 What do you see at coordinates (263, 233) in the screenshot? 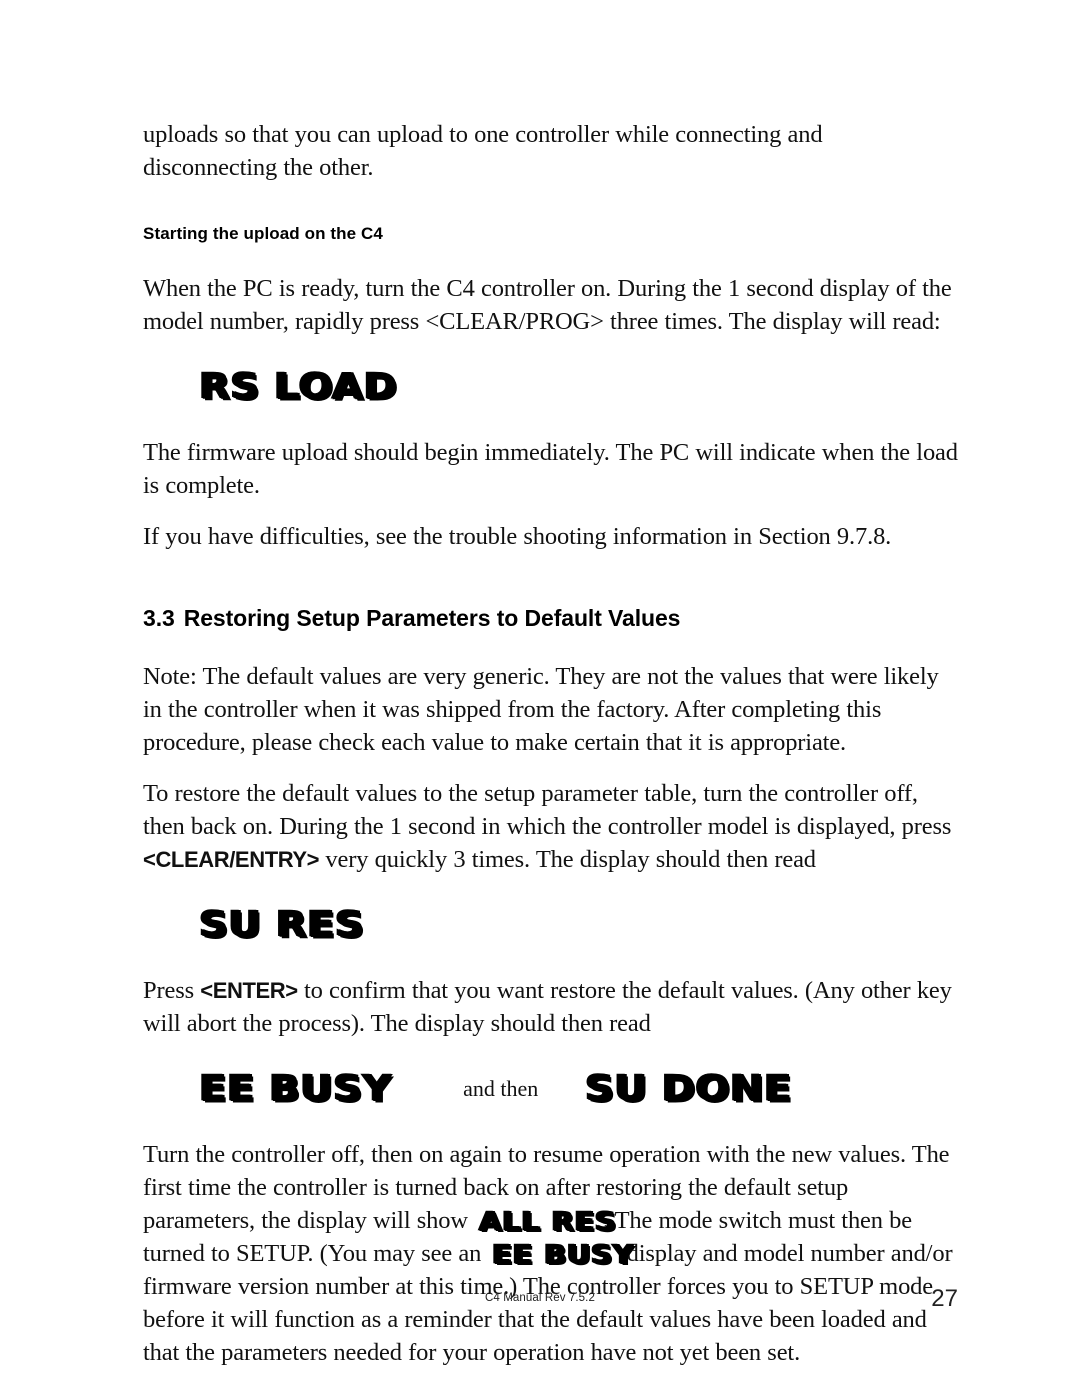
I see `subheading-starting-upload: Starting the upload on the C4` at bounding box center [263, 233].